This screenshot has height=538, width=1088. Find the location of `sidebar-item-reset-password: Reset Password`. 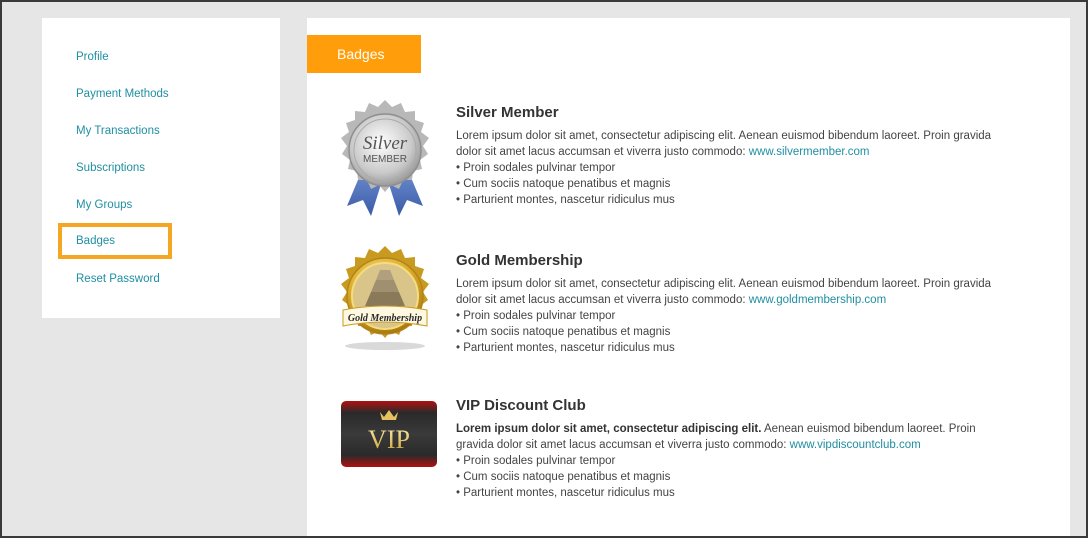

sidebar-item-reset-password: Reset Password is located at coordinates (118, 279).